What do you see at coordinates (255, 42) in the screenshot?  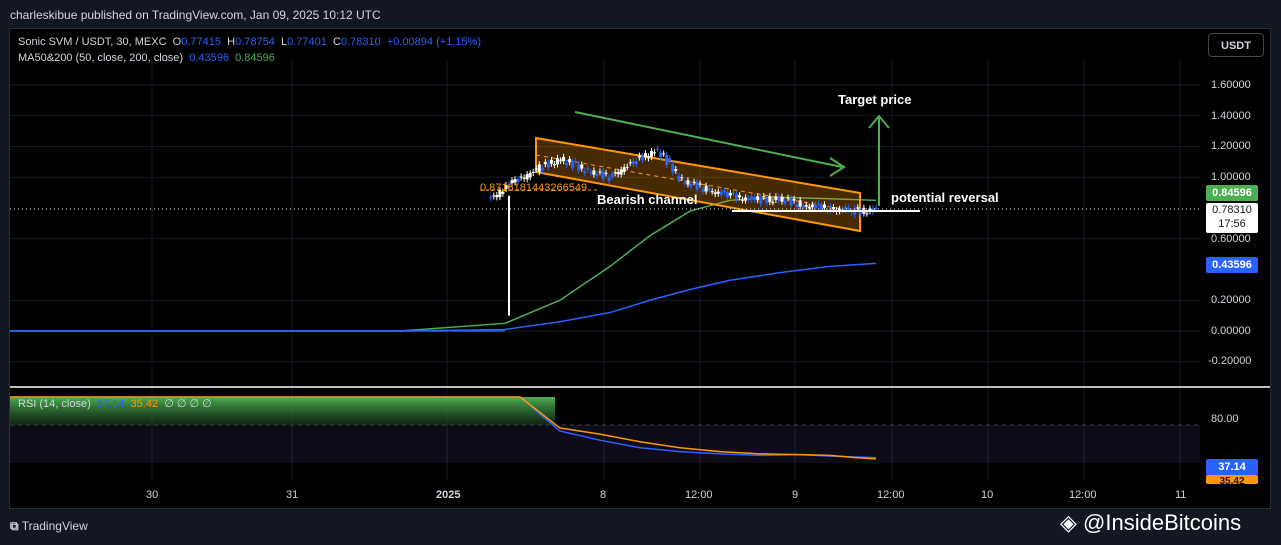 I see `high-value: 0.78754` at bounding box center [255, 42].